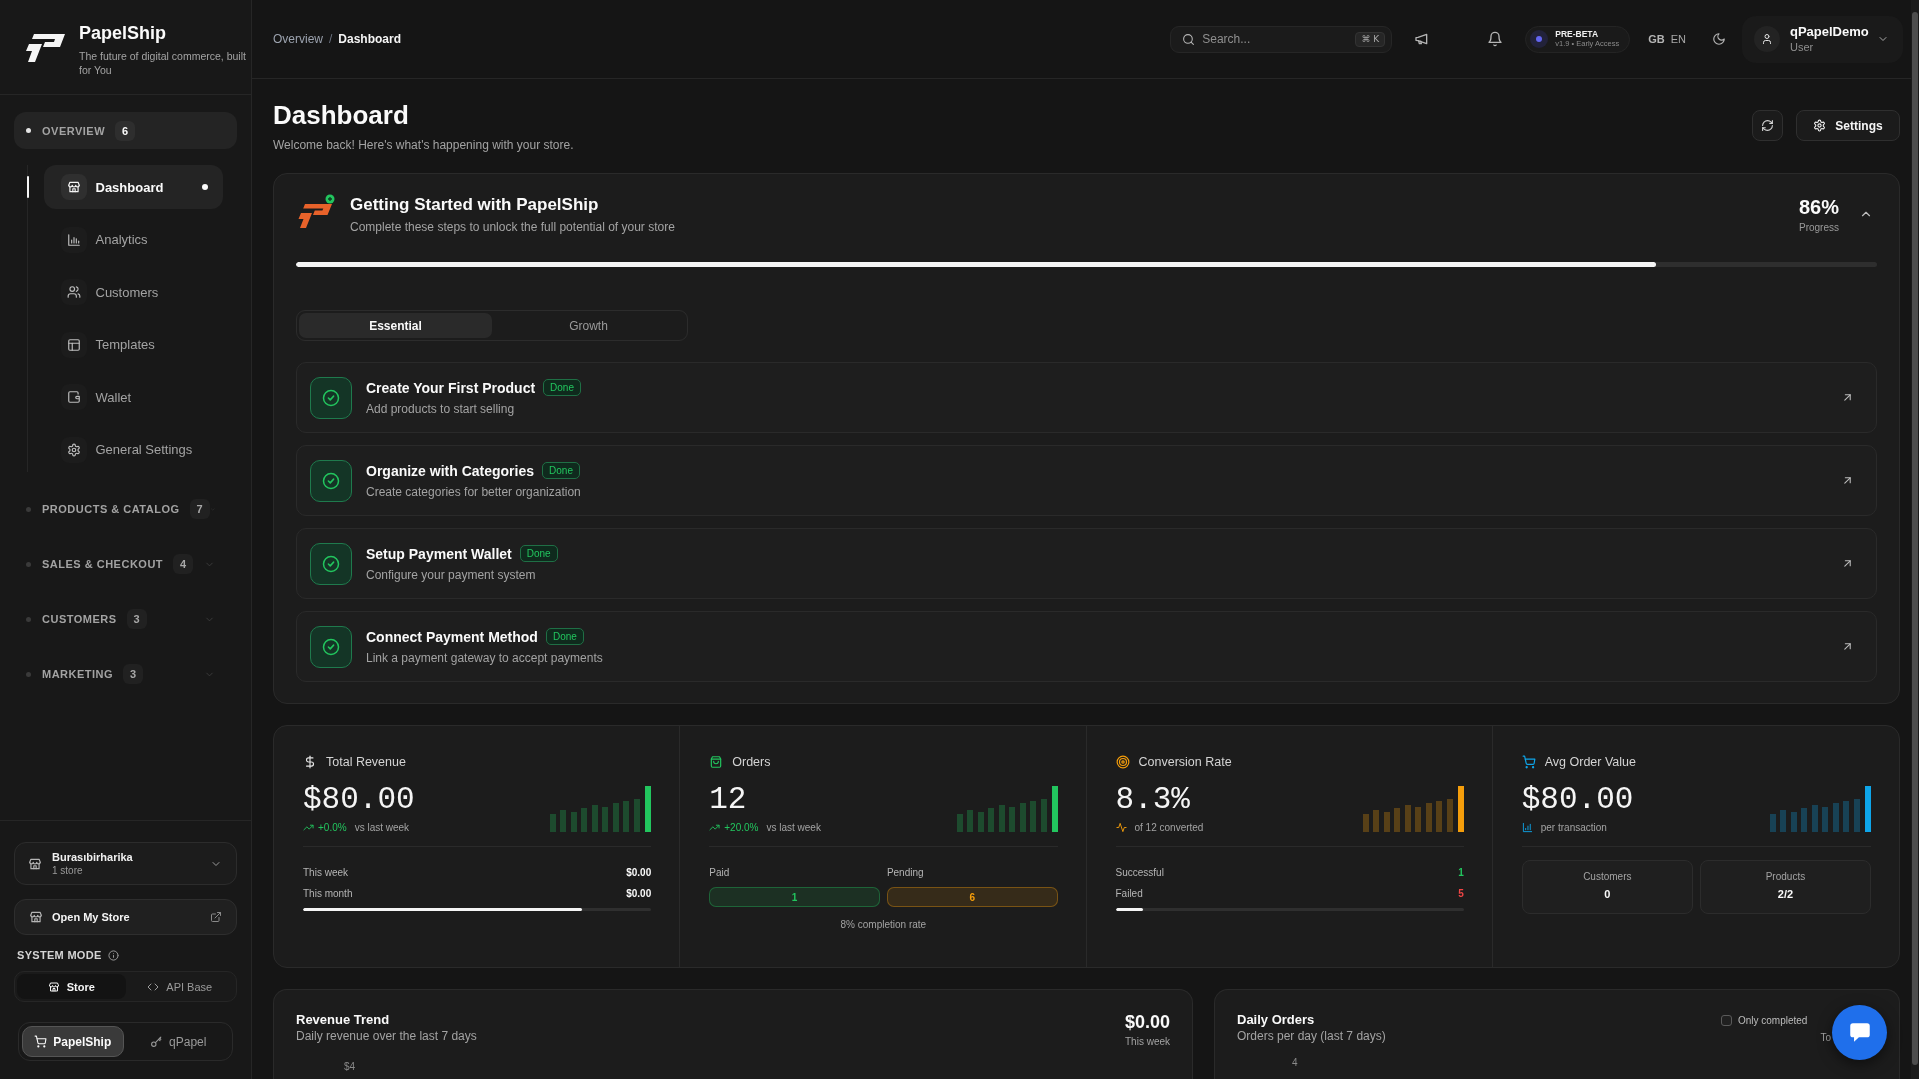 The height and width of the screenshot is (1079, 1919). I want to click on status-dot-icon, so click(1539, 39).